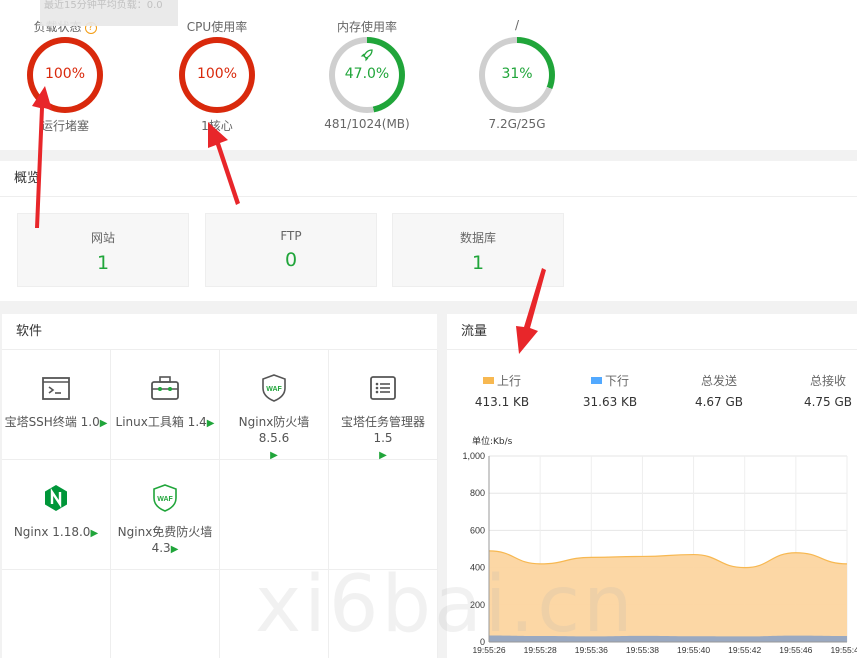 Image resolution: width=857 pixels, height=658 pixels. I want to click on card-label: FTP, so click(291, 236).